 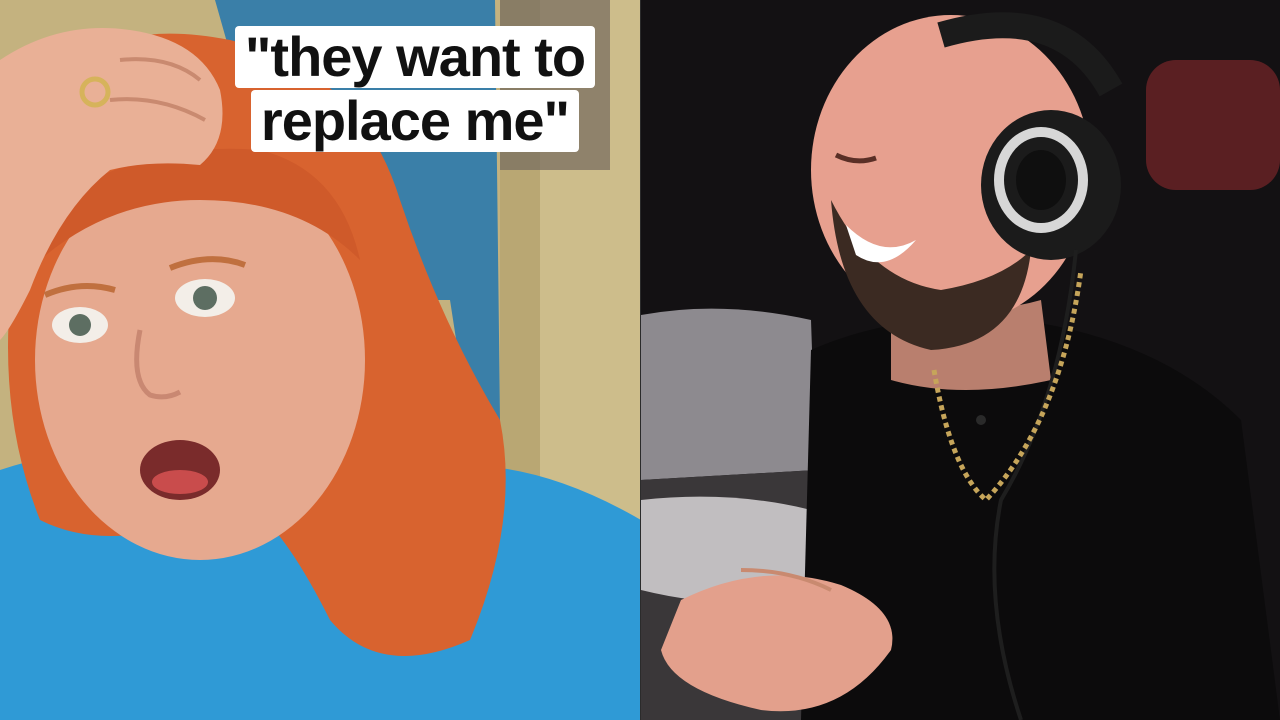 I want to click on caption-line-2: replace me", so click(x=415, y=121).